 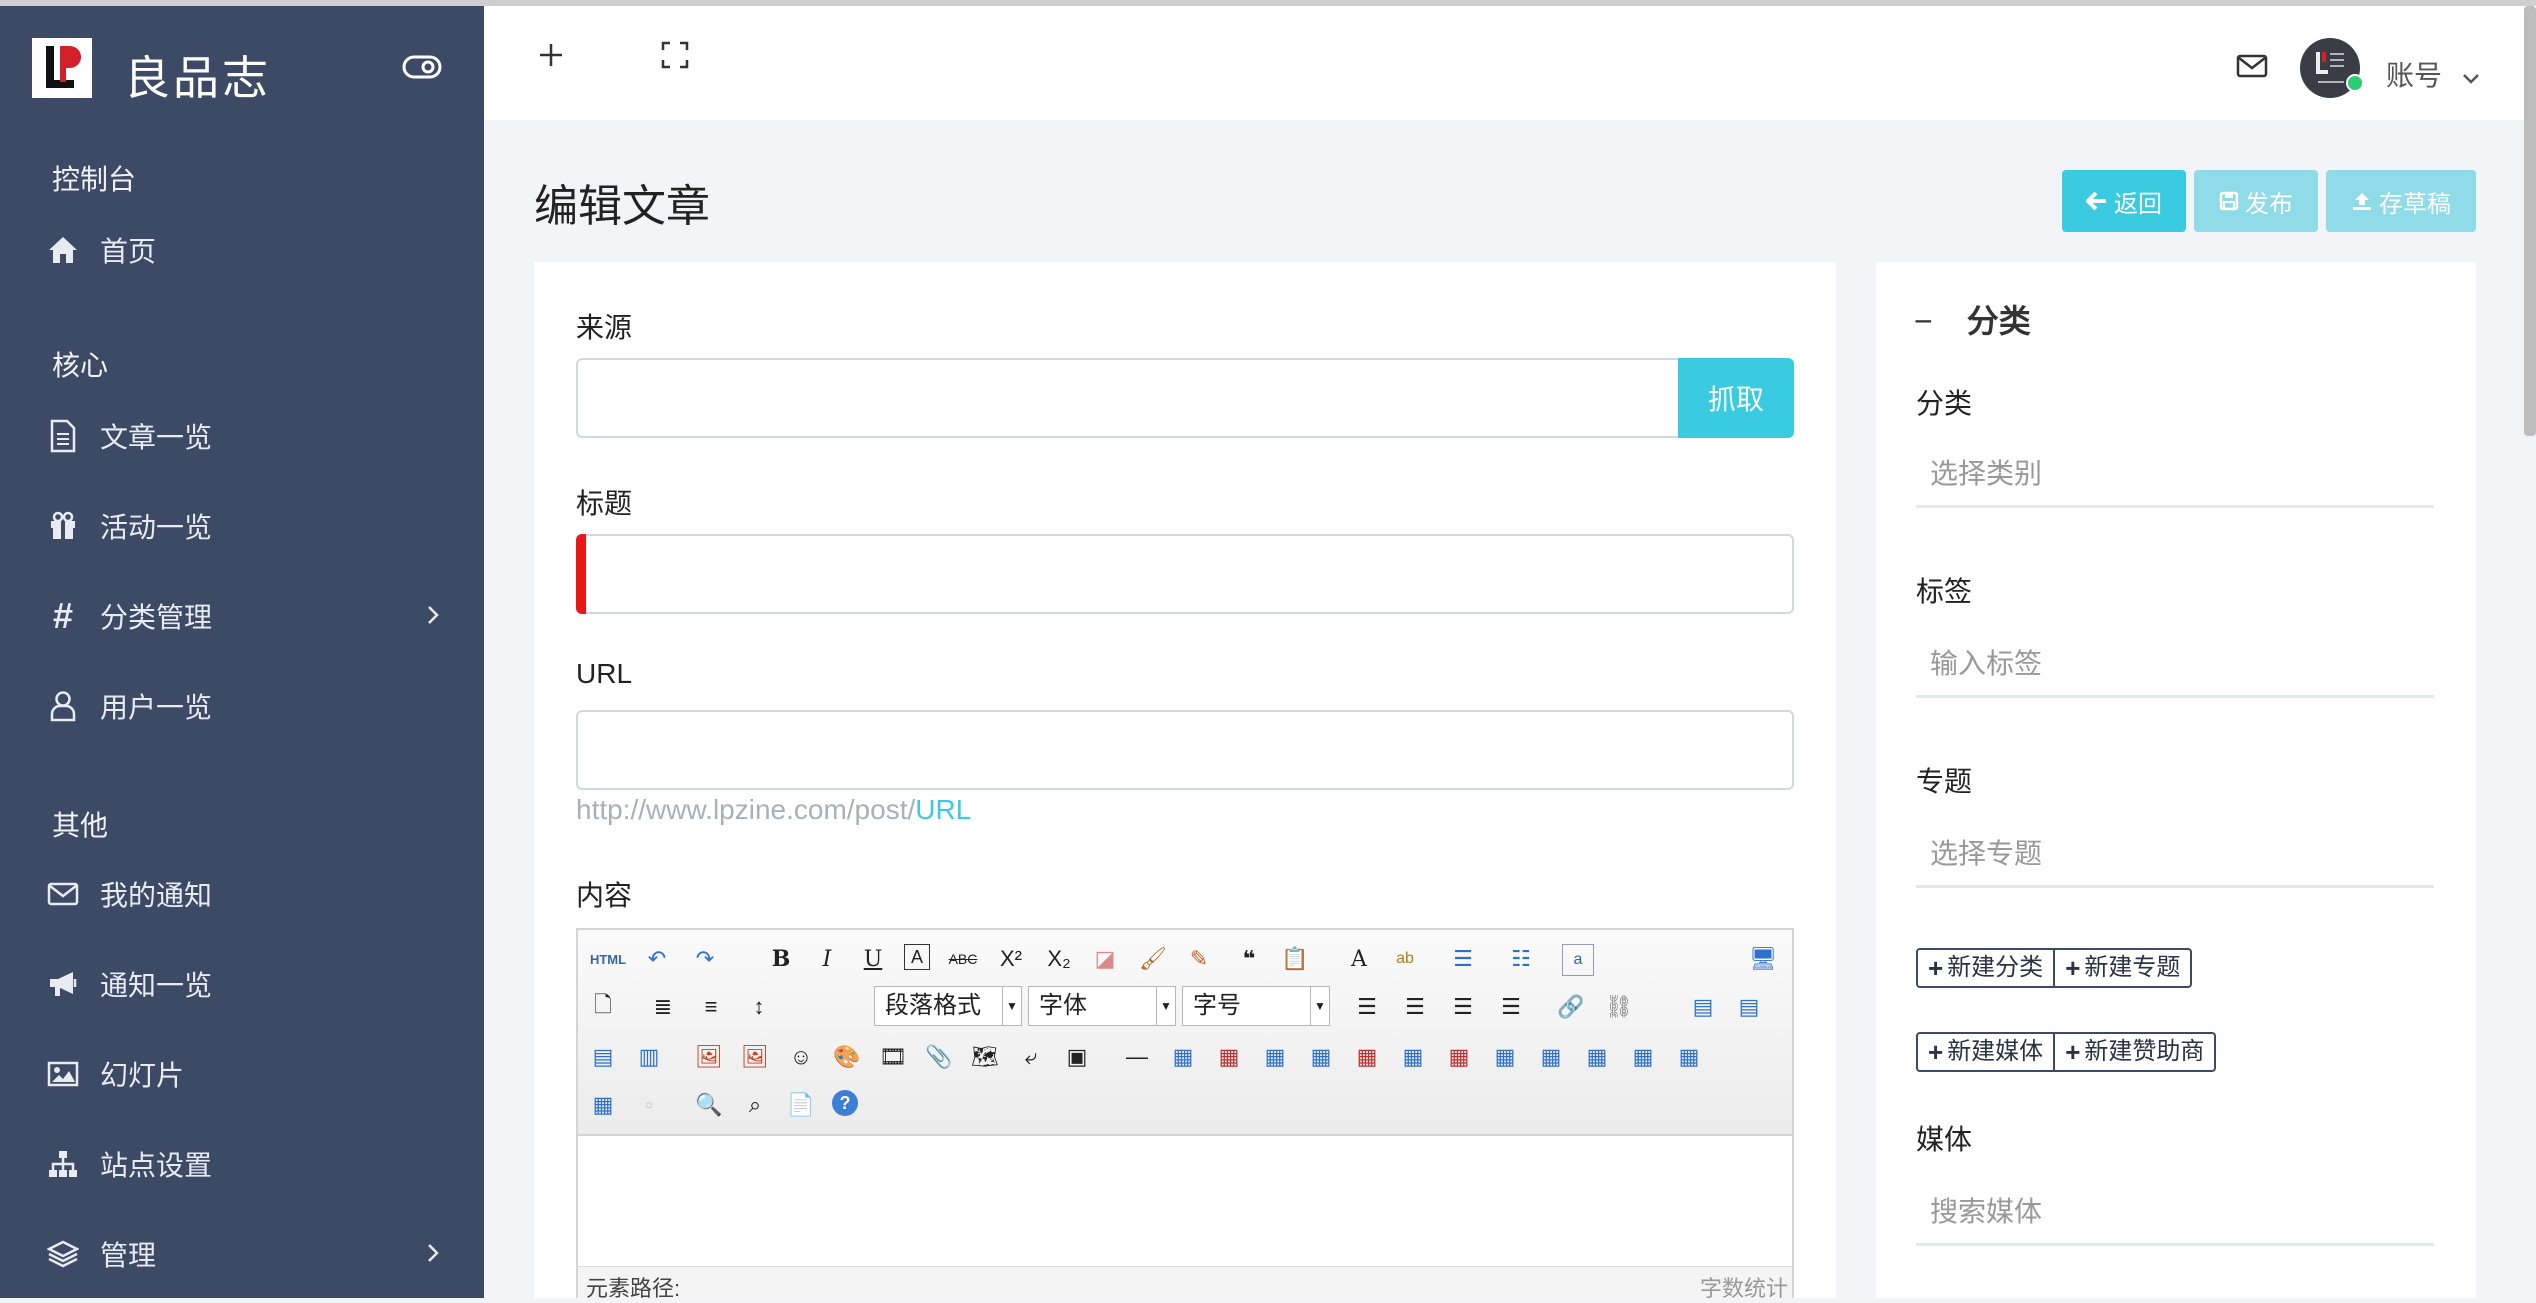 I want to click on line-height-icon: ↕, so click(x=759, y=1007).